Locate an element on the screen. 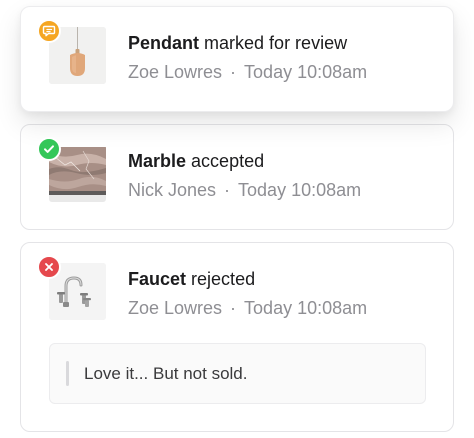 The width and height of the screenshot is (474, 438). author-name: Nick Jones is located at coordinates (172, 190).